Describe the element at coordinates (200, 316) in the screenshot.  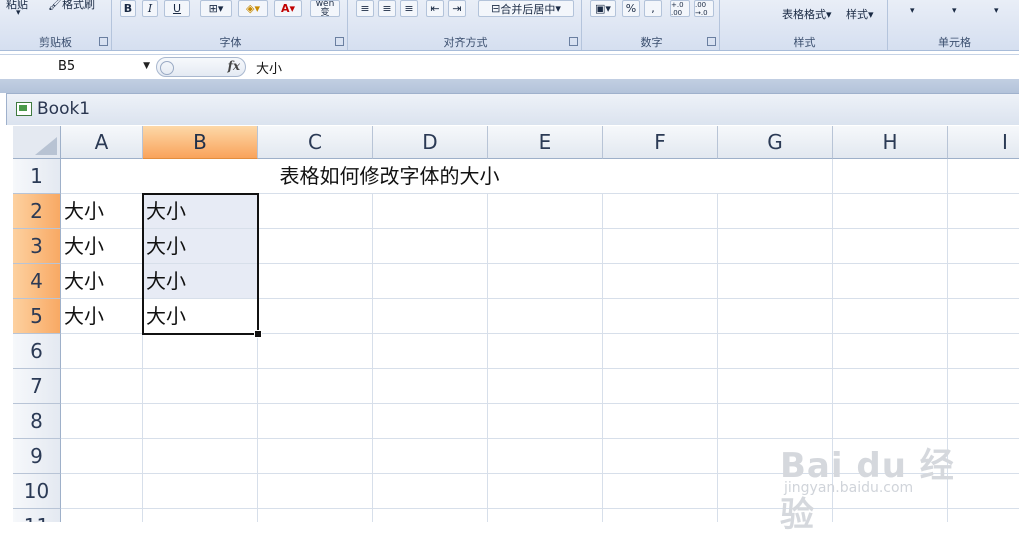
I see `cell-b5: 大小` at that location.